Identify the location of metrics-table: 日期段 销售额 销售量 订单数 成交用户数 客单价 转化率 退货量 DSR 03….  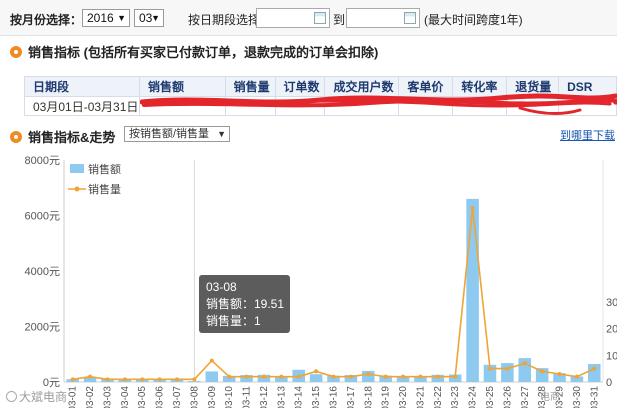
(320, 96).